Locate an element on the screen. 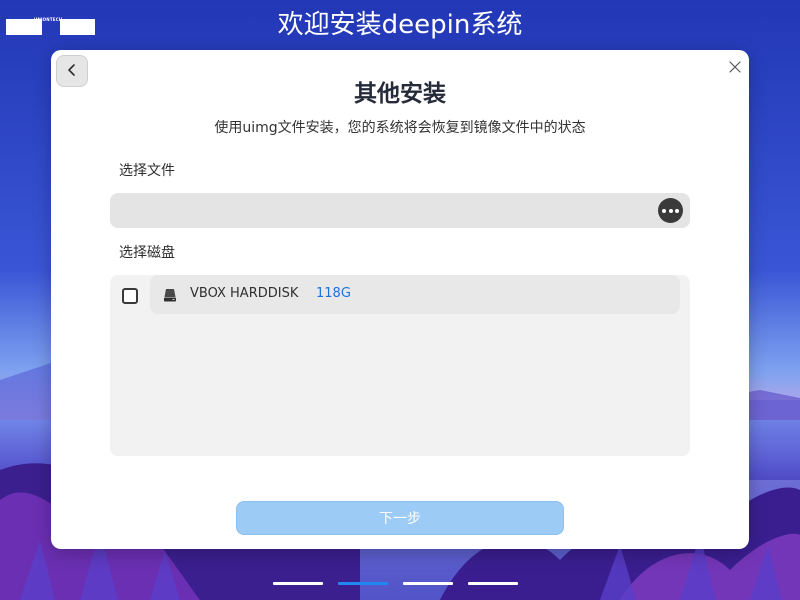  file-path-input is located at coordinates (380, 210).